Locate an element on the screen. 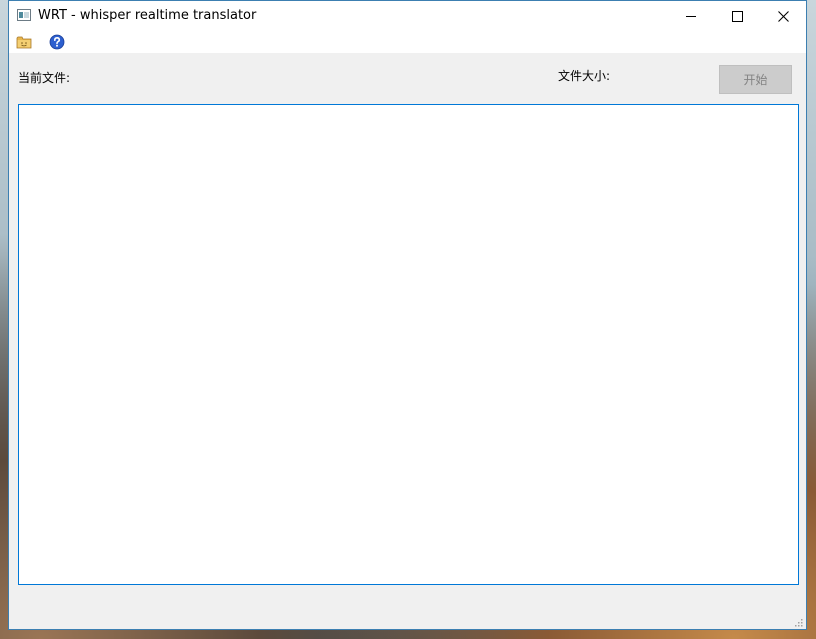  help-icon is located at coordinates (57, 42).